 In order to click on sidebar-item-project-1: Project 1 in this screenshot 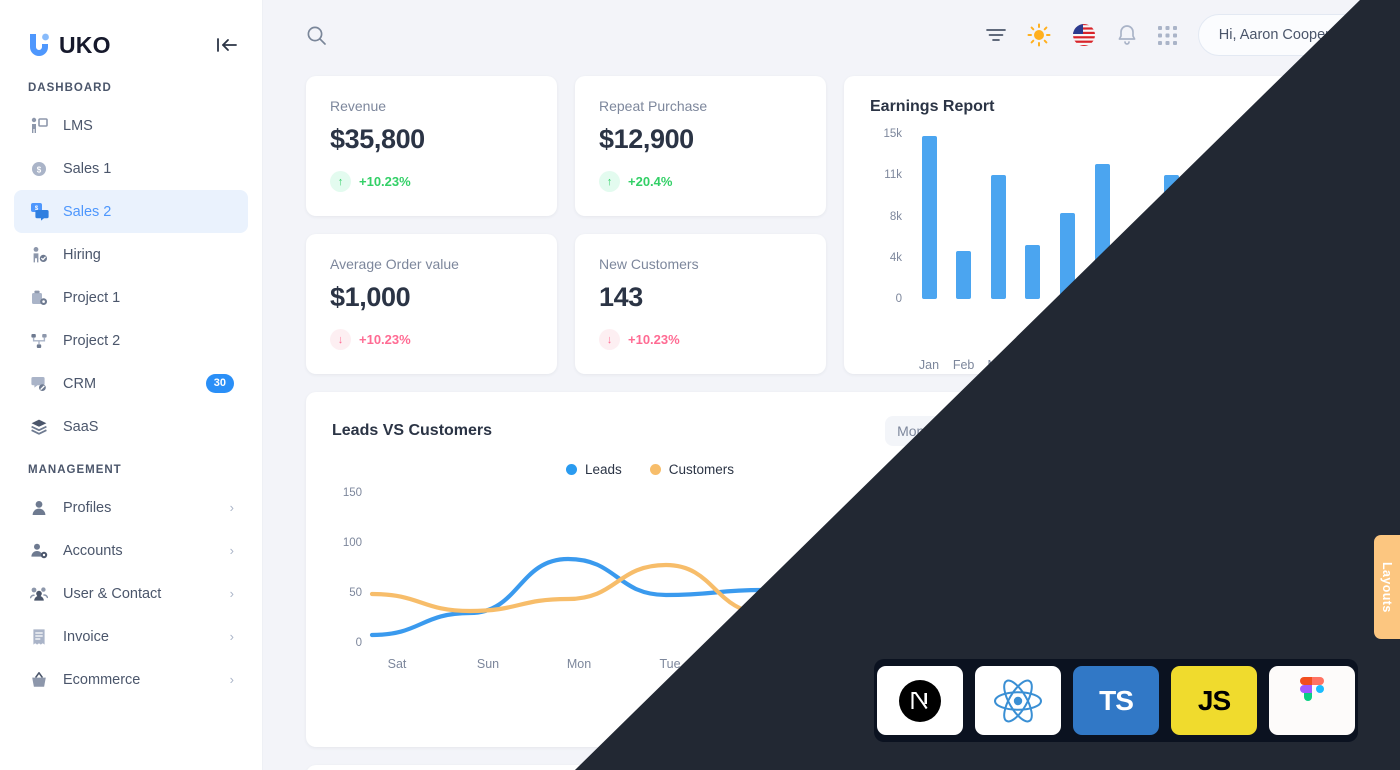, I will do `click(131, 297)`.